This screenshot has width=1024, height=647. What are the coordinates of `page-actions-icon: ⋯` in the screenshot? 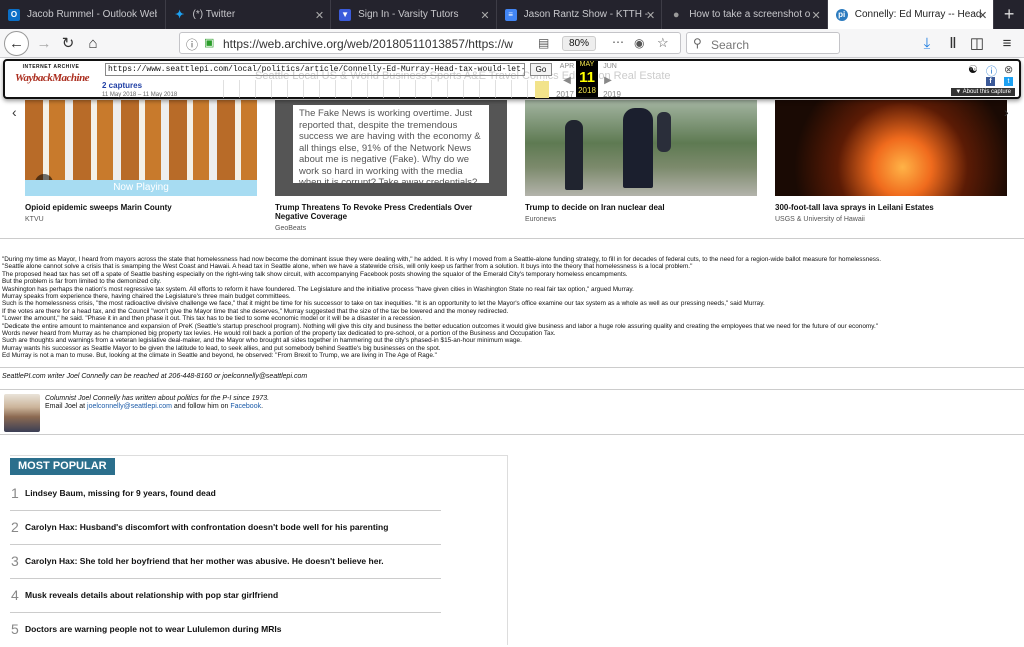 It's located at (618, 42).